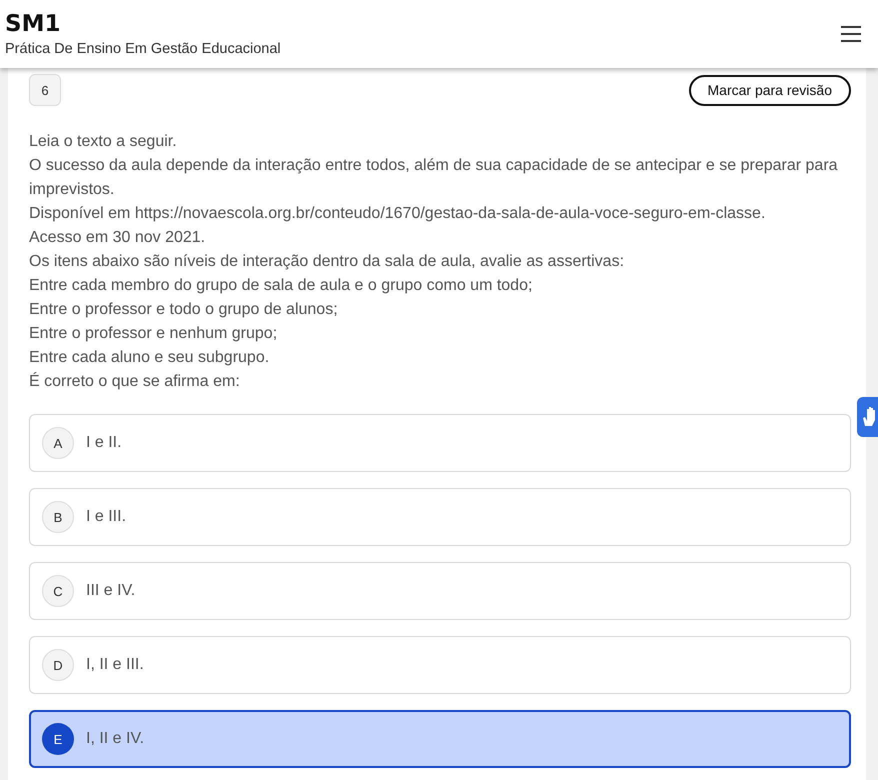  I want to click on question-text: Entre o professor e todo o grupo de alunos;, so click(184, 310).